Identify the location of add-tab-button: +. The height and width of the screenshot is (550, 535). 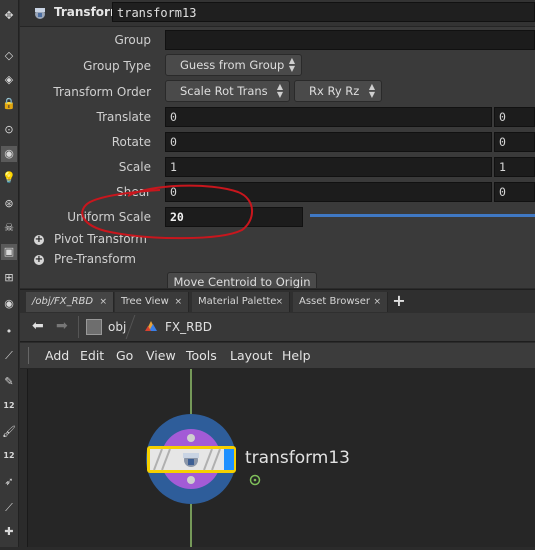
(399, 301).